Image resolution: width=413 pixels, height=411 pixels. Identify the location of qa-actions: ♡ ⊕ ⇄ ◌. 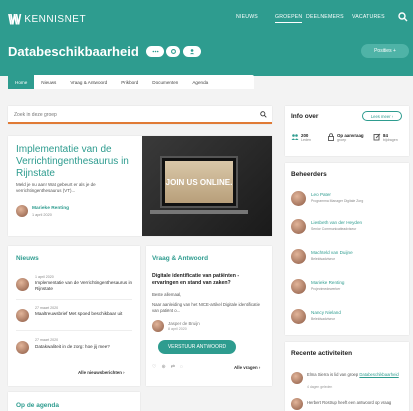
(167, 367).